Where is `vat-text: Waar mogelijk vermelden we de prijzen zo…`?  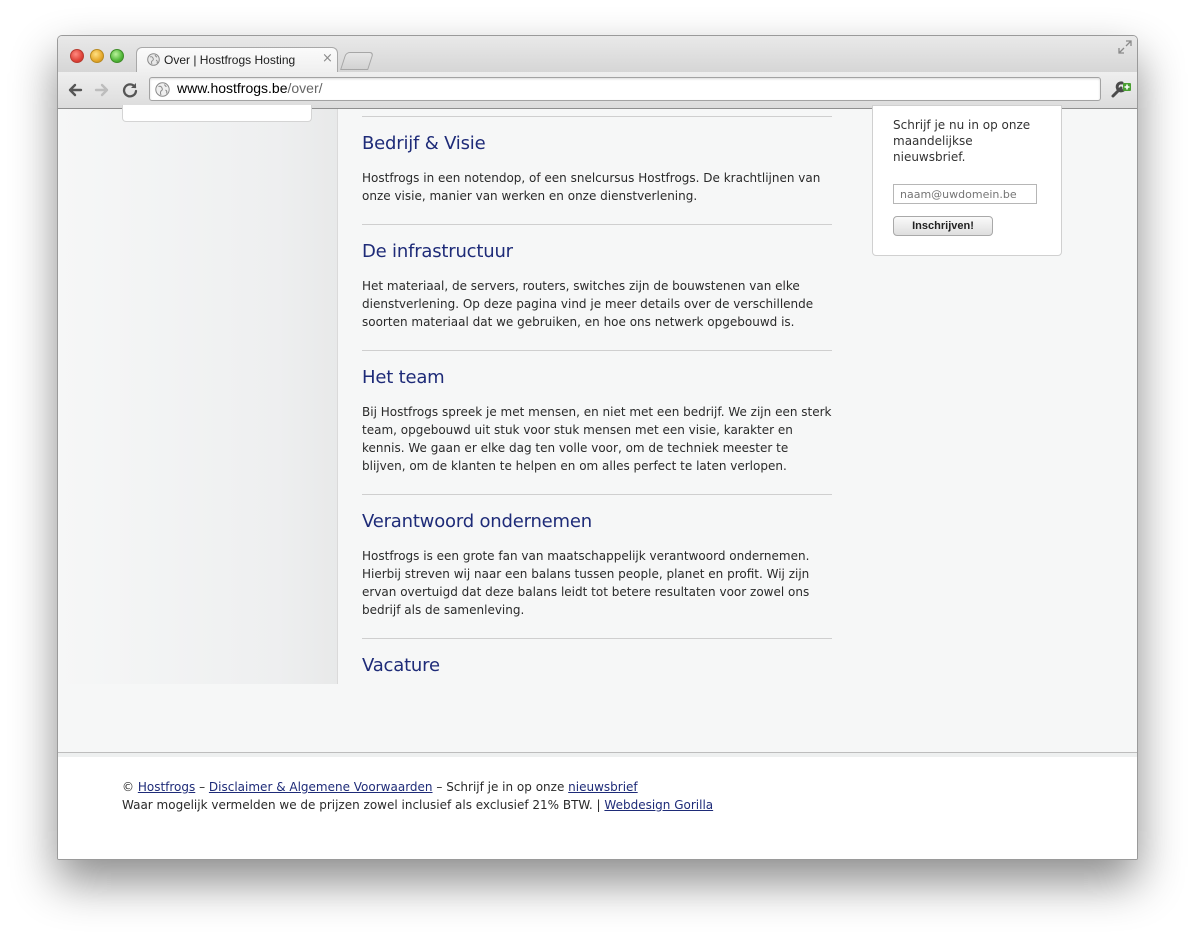 vat-text: Waar mogelijk vermelden we de prijzen zo… is located at coordinates (357, 805).